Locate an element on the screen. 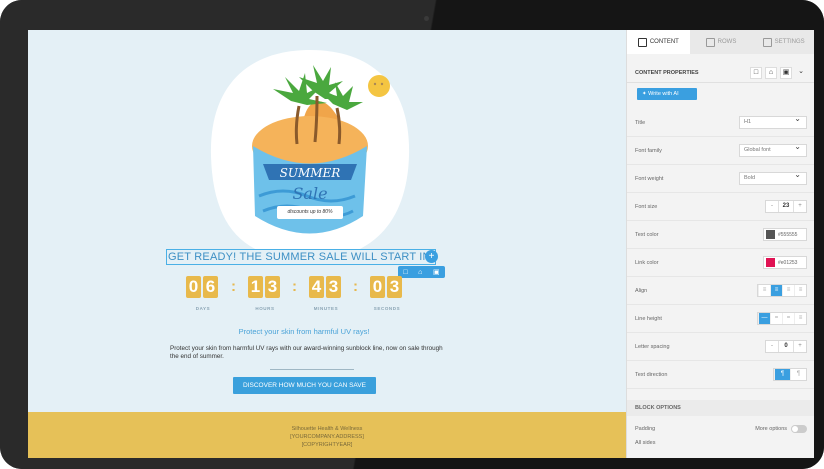  camera is located at coordinates (426, 18).